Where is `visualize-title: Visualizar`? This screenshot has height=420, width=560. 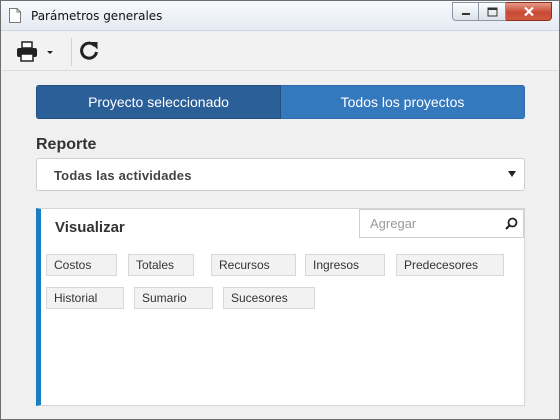 visualize-title: Visualizar is located at coordinates (90, 227).